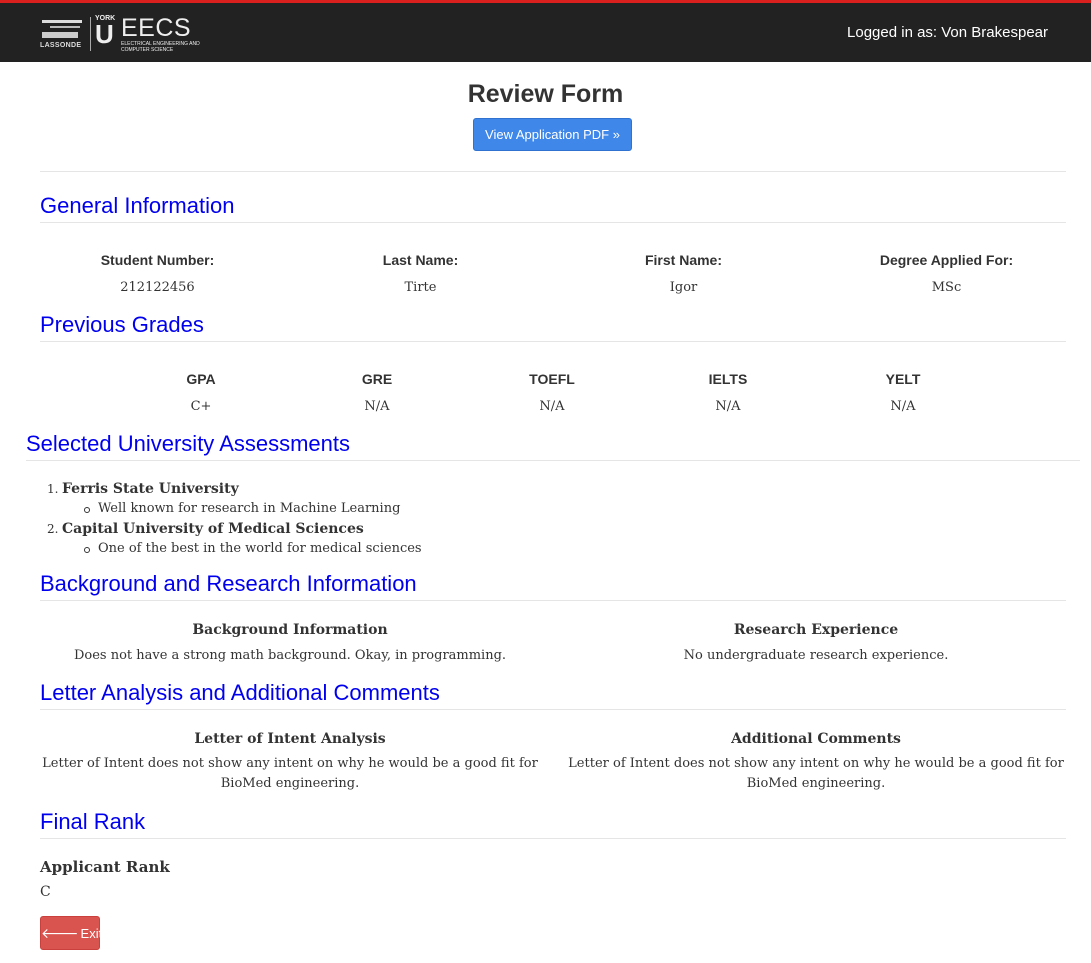  I want to click on university-name: Capital University of Medical Sciences, so click(213, 529).